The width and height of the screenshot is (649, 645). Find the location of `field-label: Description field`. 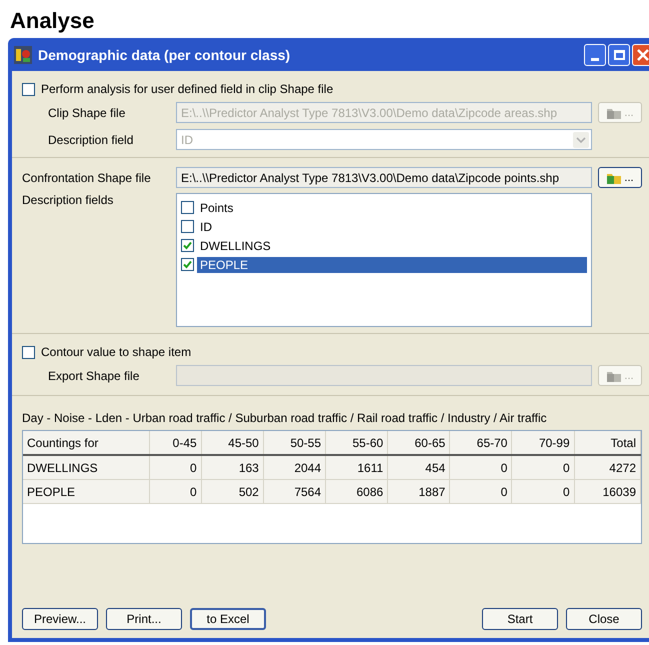

field-label: Description field is located at coordinates (90, 139).